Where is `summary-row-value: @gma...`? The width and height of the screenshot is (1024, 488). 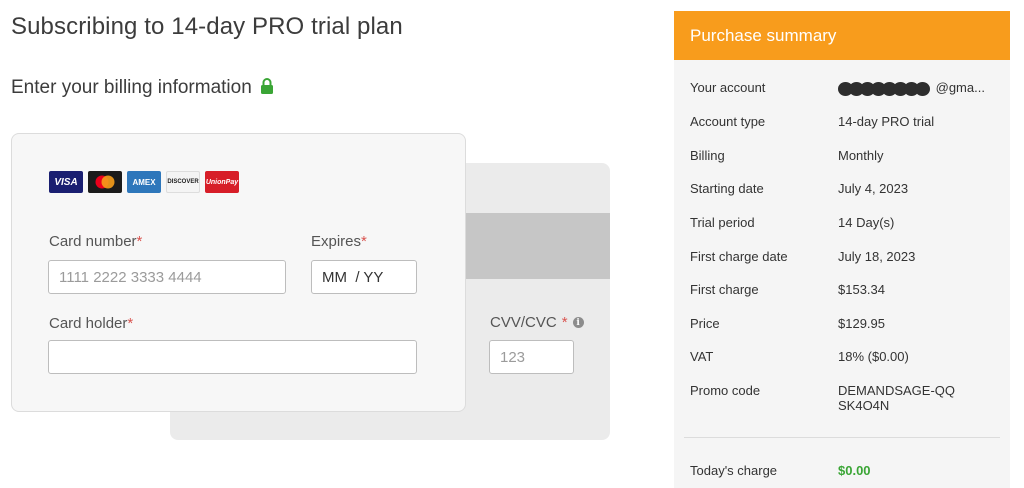 summary-row-value: @gma... is located at coordinates (920, 88).